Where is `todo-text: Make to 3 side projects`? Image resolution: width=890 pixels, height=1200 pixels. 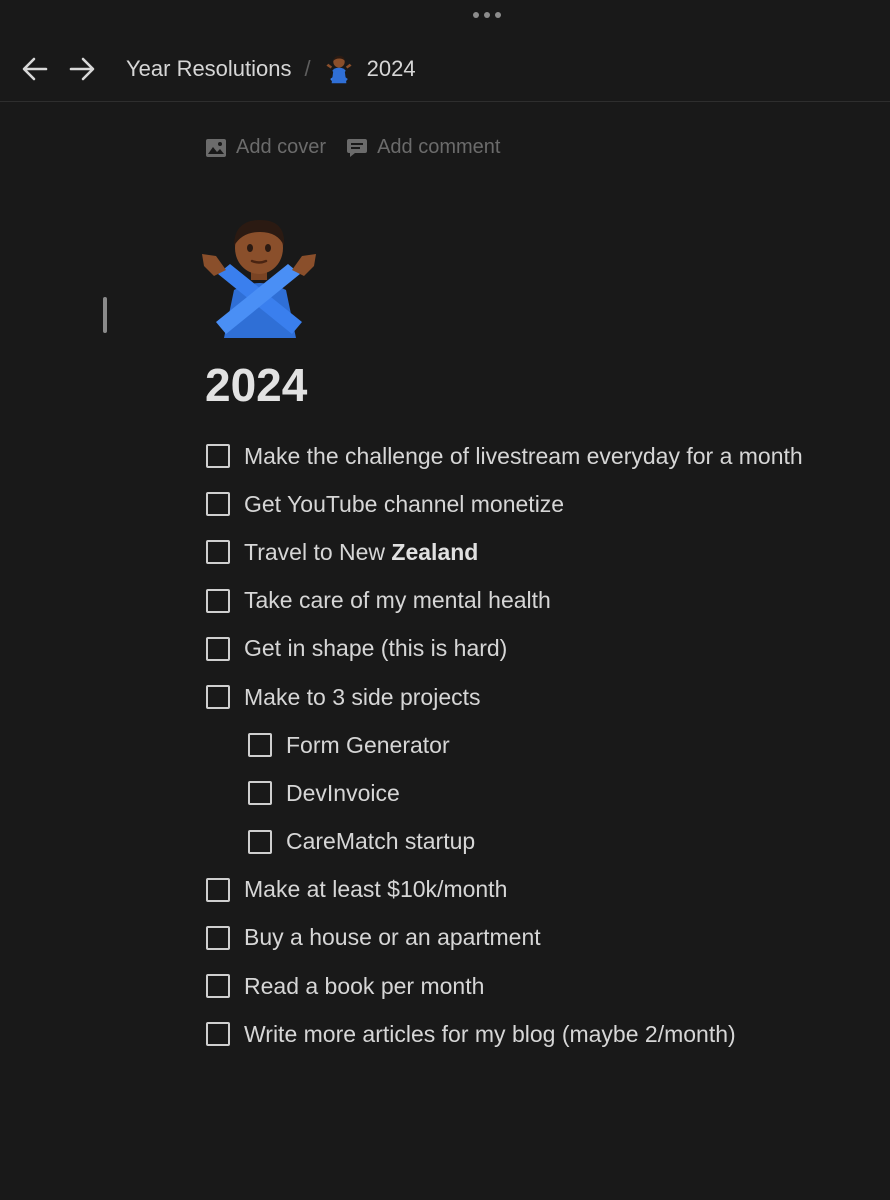
todo-text: Make to 3 side projects is located at coordinates (362, 697).